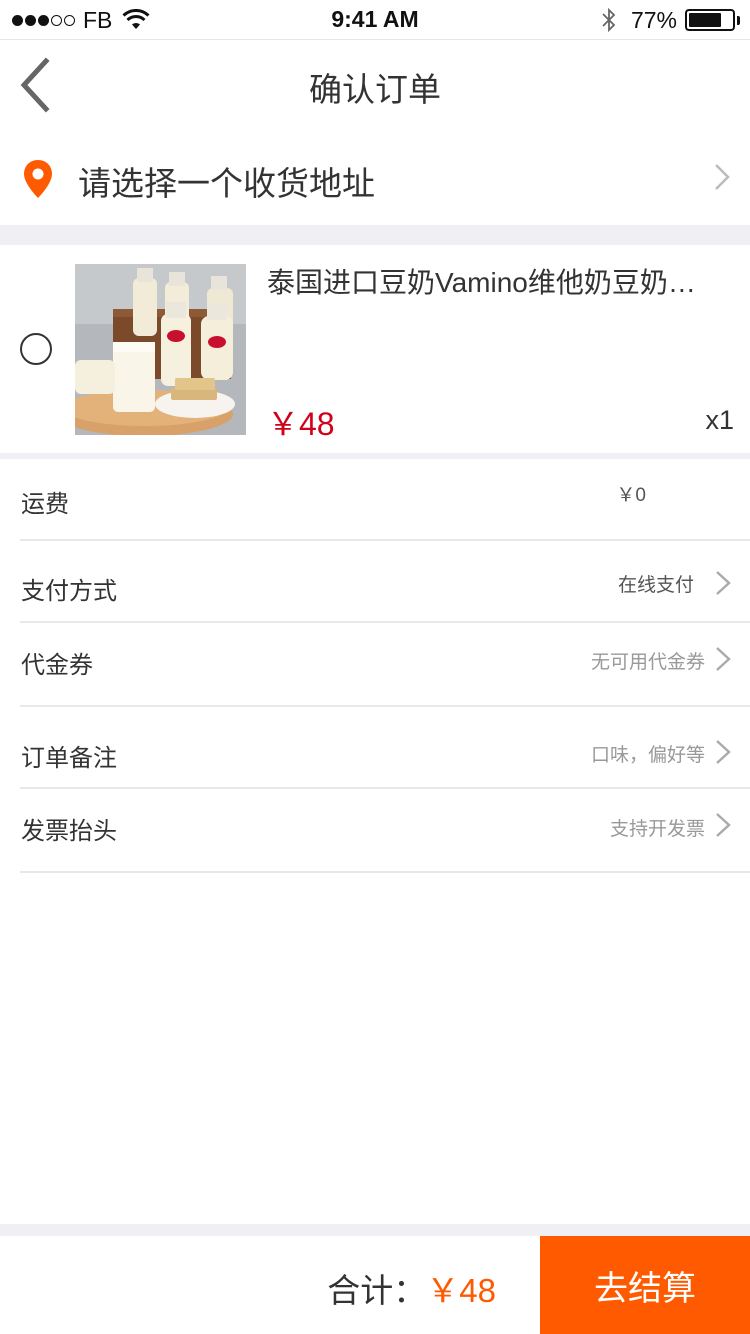 Image resolution: width=750 pixels, height=1334 pixels. What do you see at coordinates (647, 755) in the screenshot?
I see `order-remark-value: 口味，偏好等` at bounding box center [647, 755].